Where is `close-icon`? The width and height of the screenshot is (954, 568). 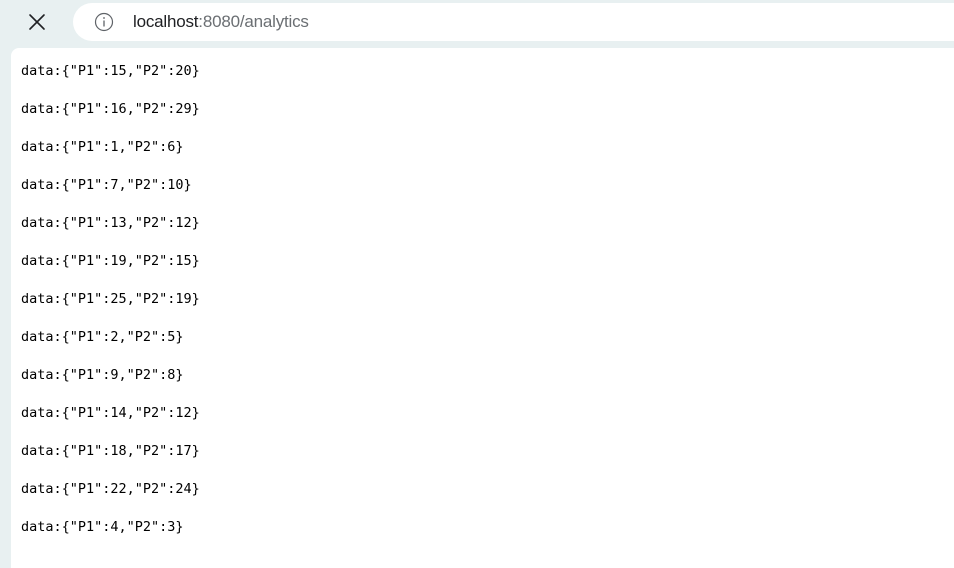 close-icon is located at coordinates (37, 22).